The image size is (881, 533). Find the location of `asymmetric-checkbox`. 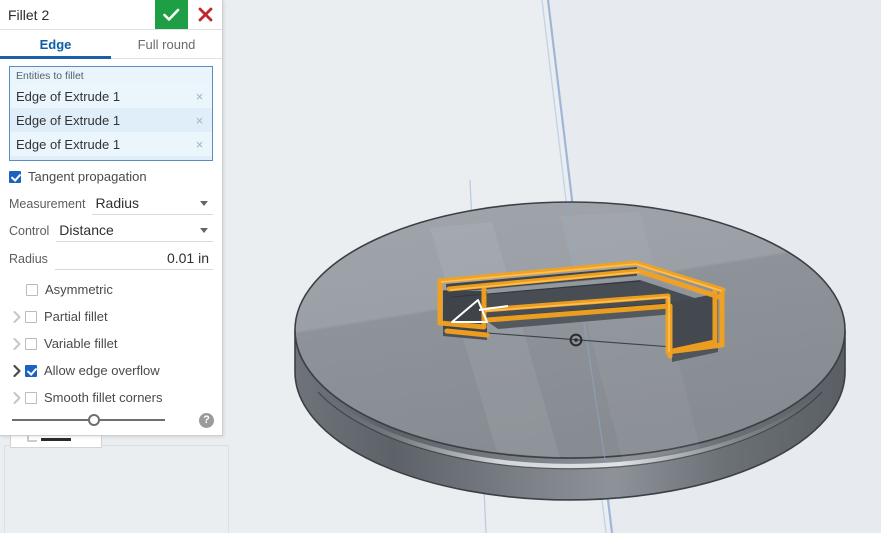

asymmetric-checkbox is located at coordinates (32, 289).